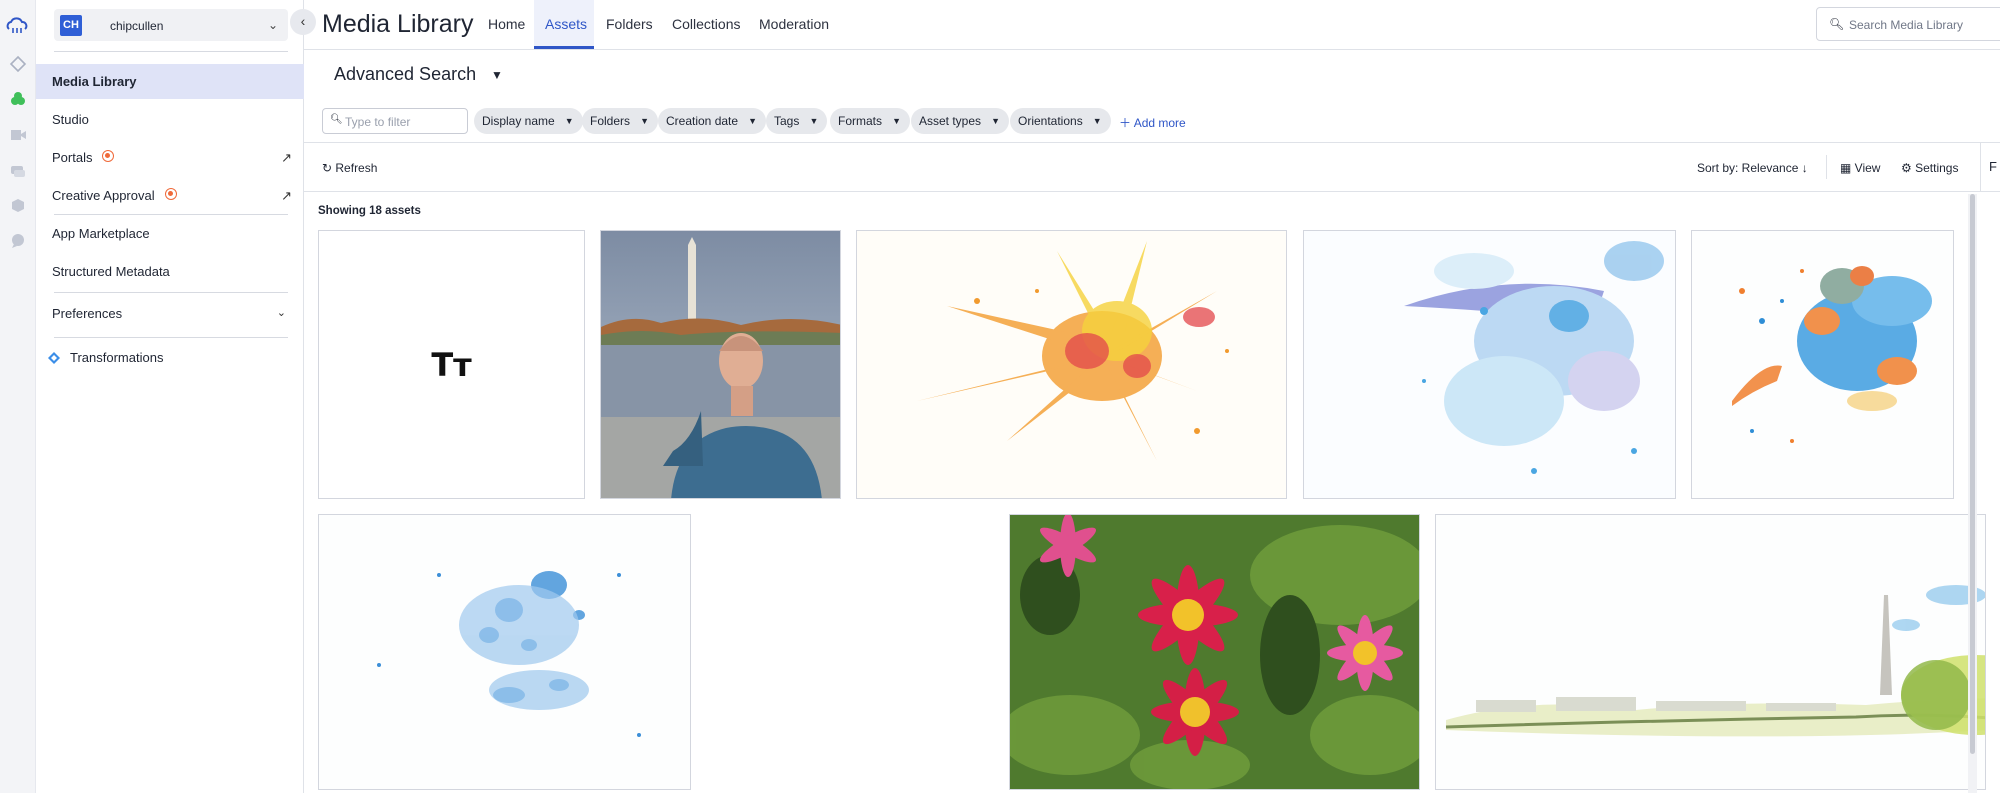  I want to click on sidebar-item-creative-approval: Creative Approval ↗, so click(170, 195).